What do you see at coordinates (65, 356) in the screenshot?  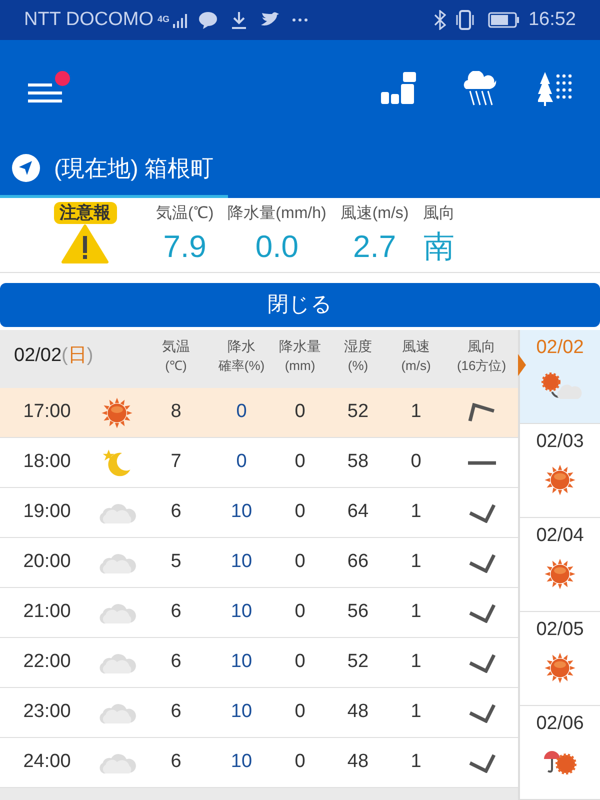 I see `weekday-open-paren: (` at bounding box center [65, 356].